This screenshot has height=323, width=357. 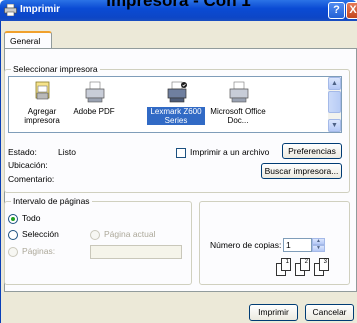 I want to click on pages-input, so click(x=136, y=252).